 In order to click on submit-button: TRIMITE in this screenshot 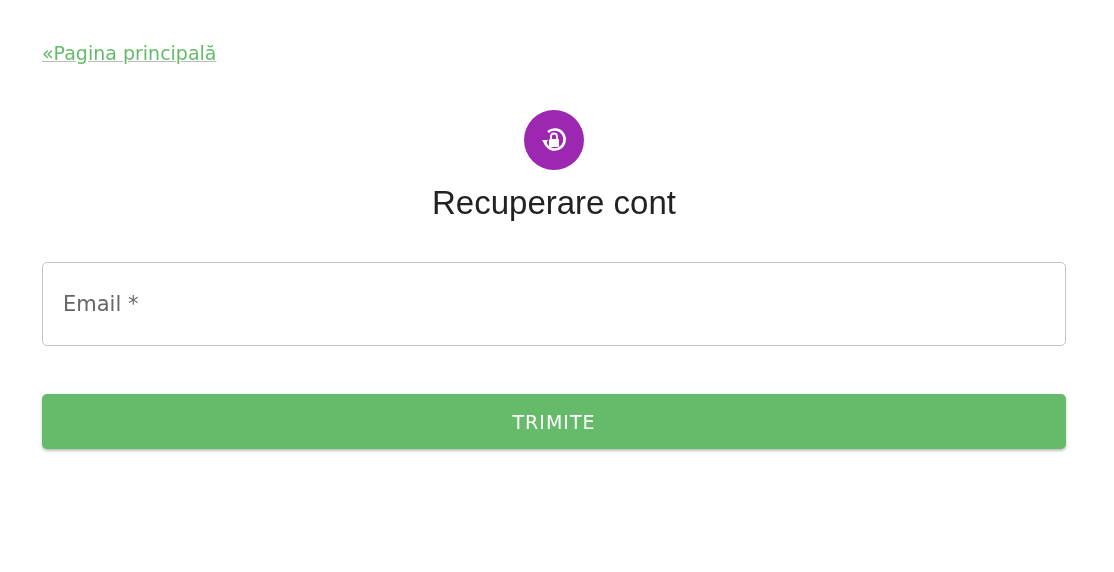, I will do `click(554, 421)`.